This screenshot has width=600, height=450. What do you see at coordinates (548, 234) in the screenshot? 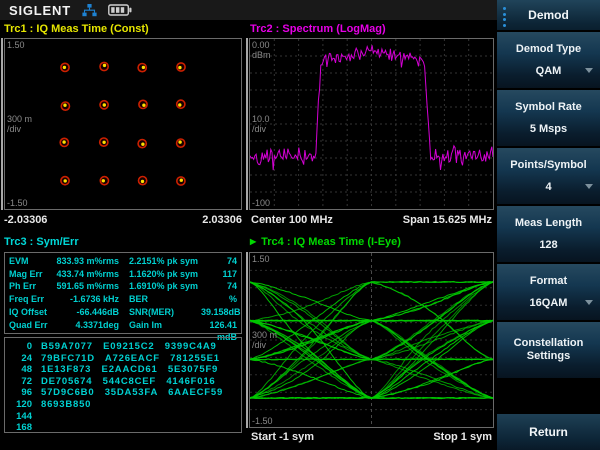
I see `menu-item-meas-length: Meas Length 128` at bounding box center [548, 234].